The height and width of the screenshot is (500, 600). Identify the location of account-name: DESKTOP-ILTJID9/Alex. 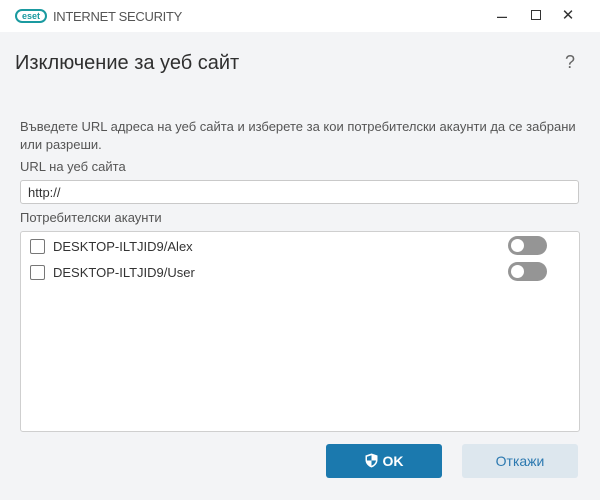
(123, 246).